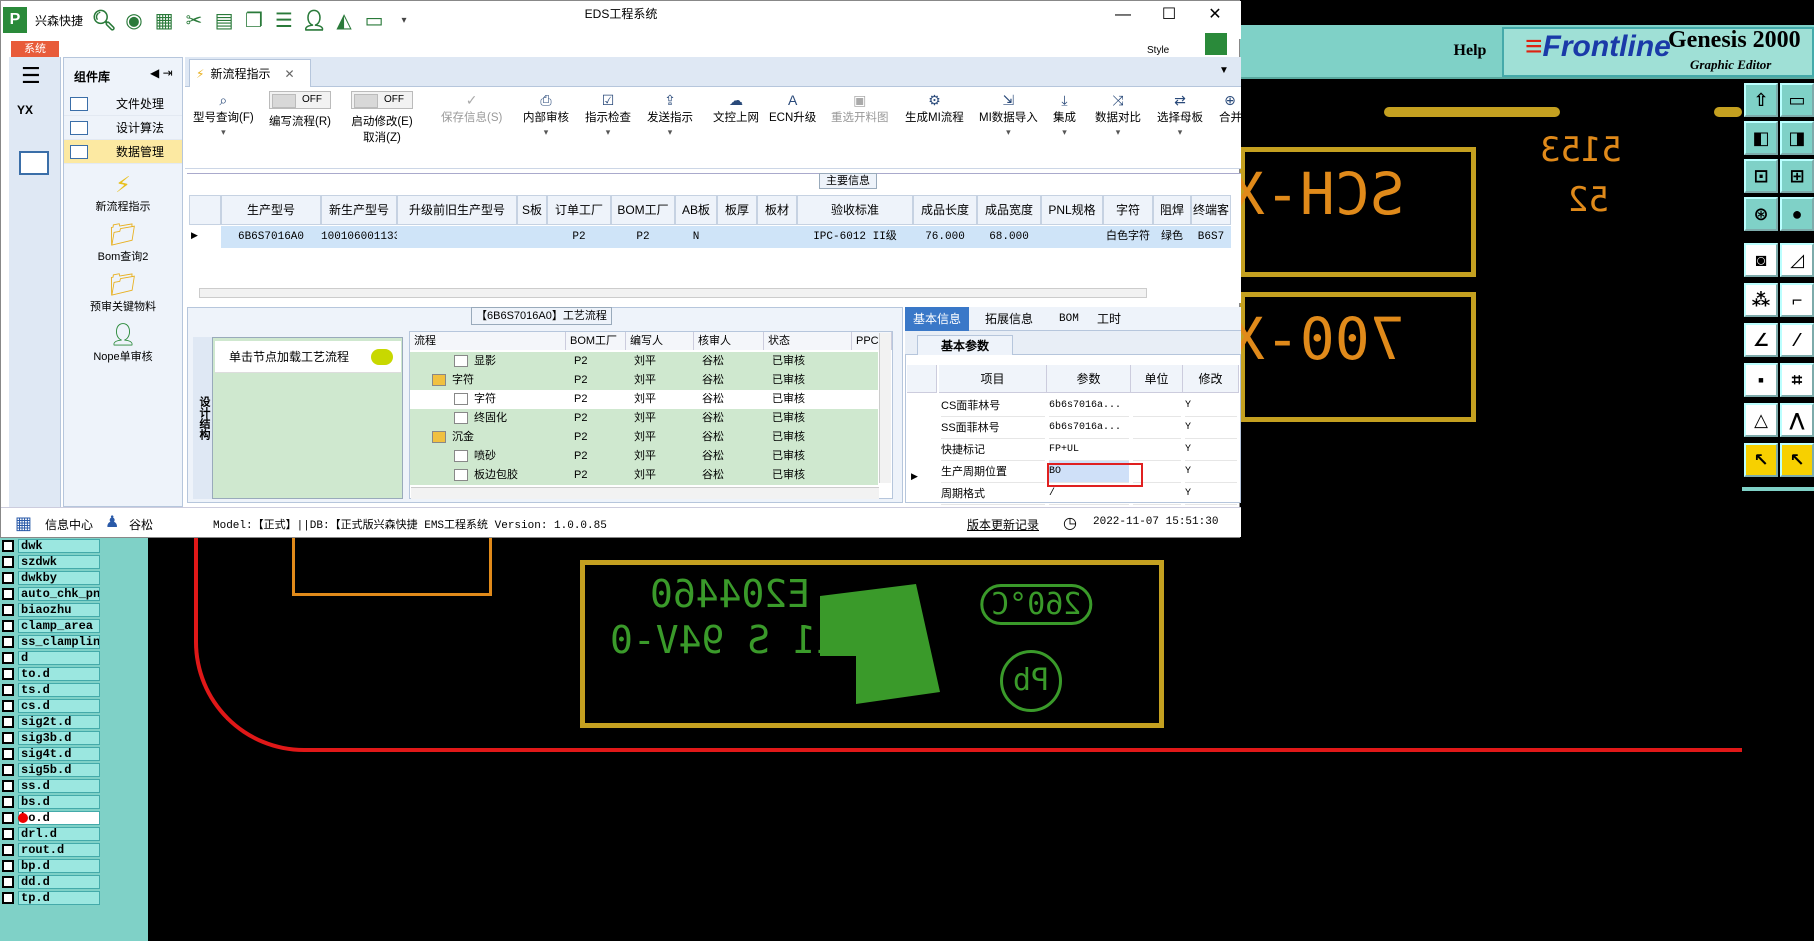 This screenshot has height=941, width=1814. I want to click on layer-name: dd.d, so click(59, 882).